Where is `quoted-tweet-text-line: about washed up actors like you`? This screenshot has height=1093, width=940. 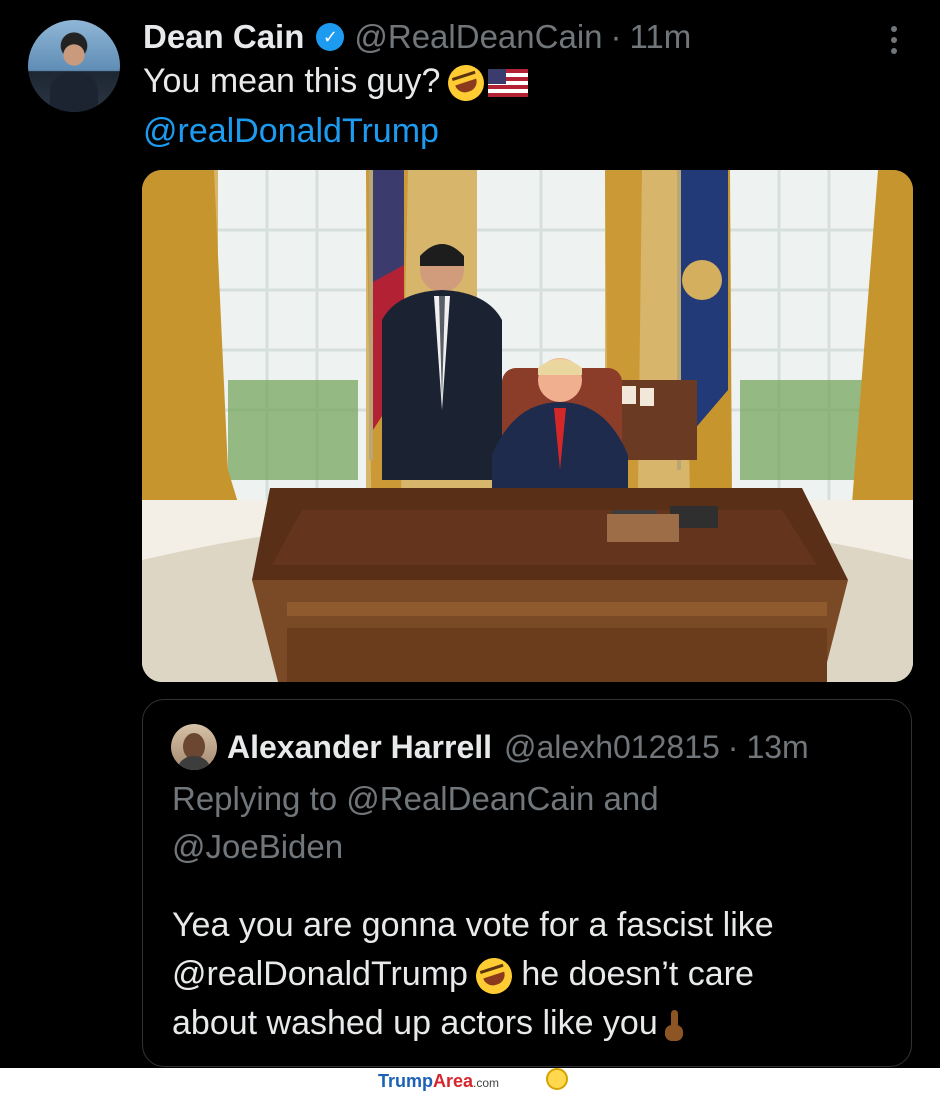 quoted-tweet-text-line: about washed up actors like you is located at coordinates (428, 1023).